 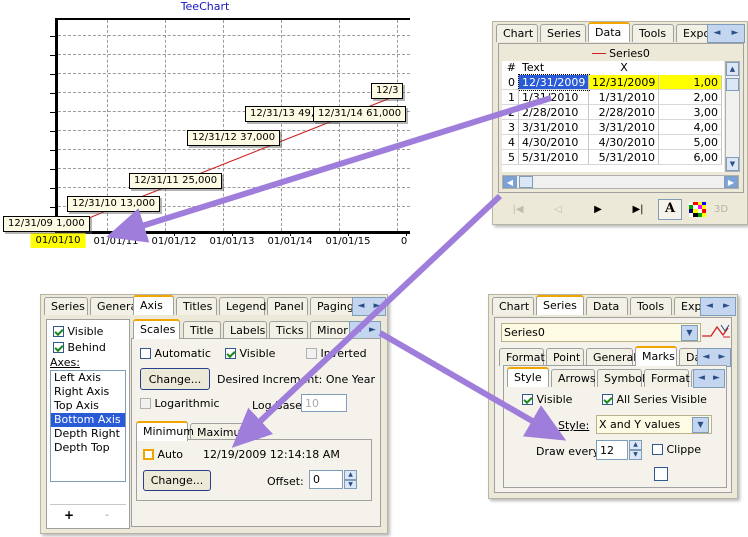 I want to click on table-row: 4 4/30/2010 4/30/2010 5,00, so click(x=613, y=142).